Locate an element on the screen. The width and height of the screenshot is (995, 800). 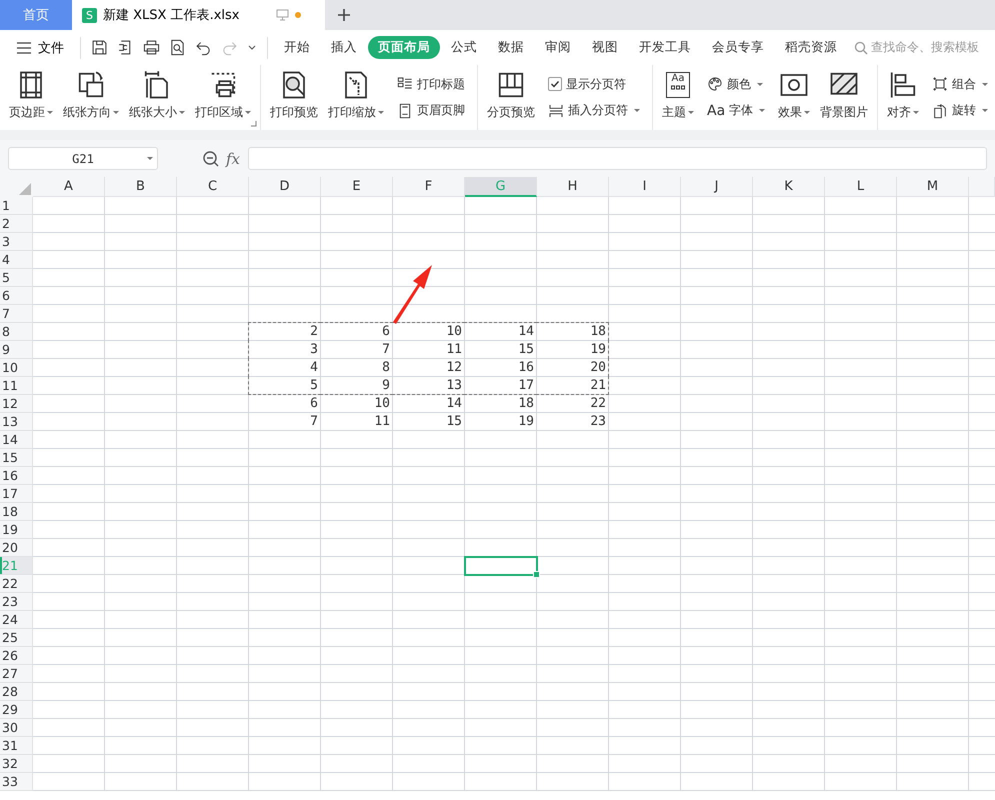
row-header: 33 is located at coordinates (16, 782).